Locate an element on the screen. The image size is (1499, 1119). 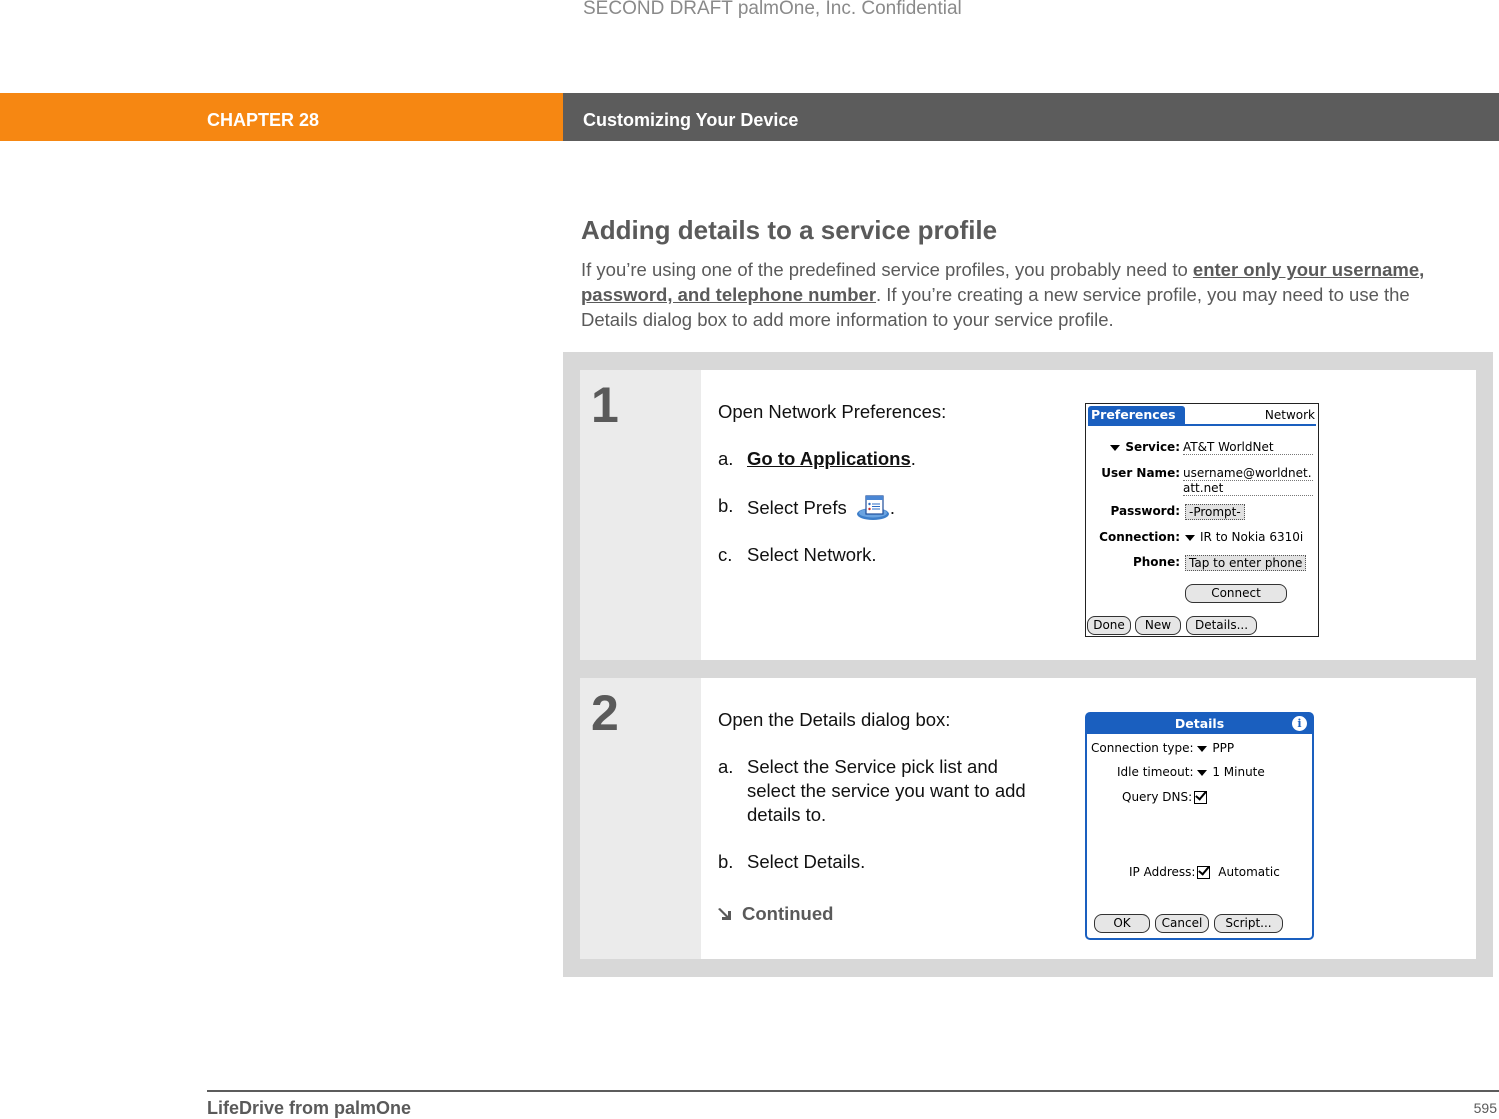
field-label: Connection: is located at coordinates (1139, 537).